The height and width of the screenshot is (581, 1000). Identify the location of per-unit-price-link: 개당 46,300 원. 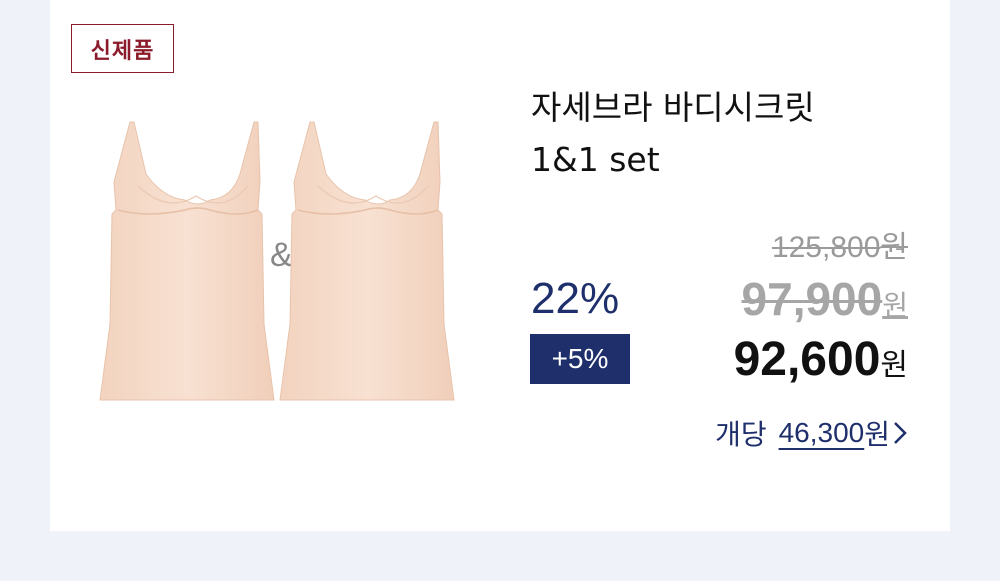
(811, 433).